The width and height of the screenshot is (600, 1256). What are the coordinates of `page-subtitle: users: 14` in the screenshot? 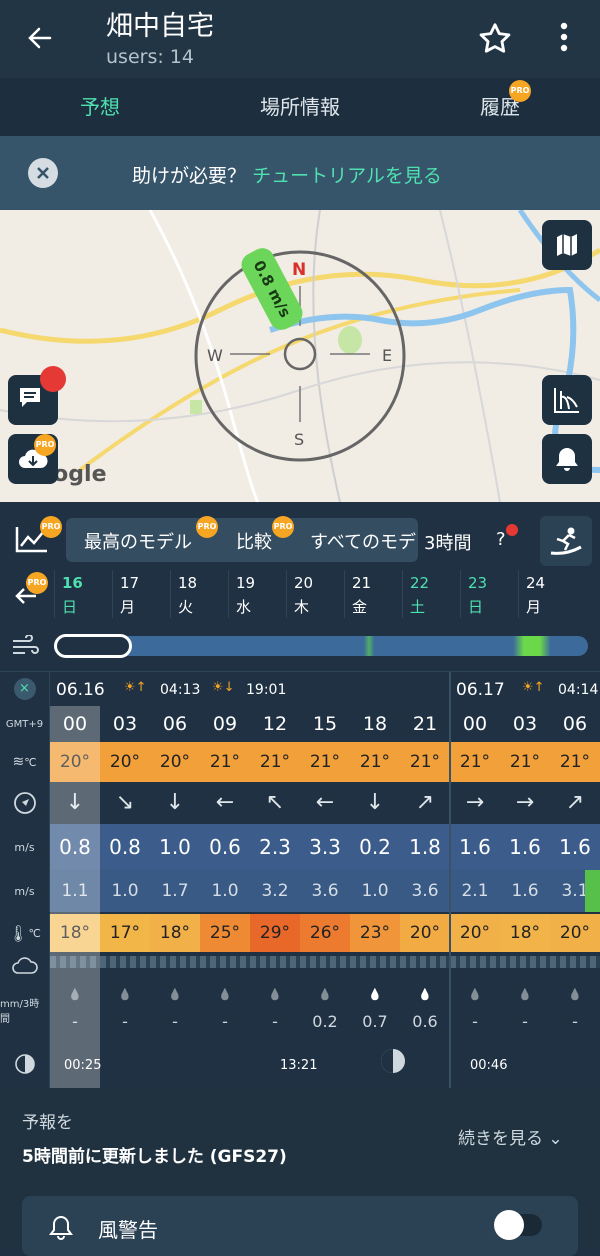 It's located at (150, 57).